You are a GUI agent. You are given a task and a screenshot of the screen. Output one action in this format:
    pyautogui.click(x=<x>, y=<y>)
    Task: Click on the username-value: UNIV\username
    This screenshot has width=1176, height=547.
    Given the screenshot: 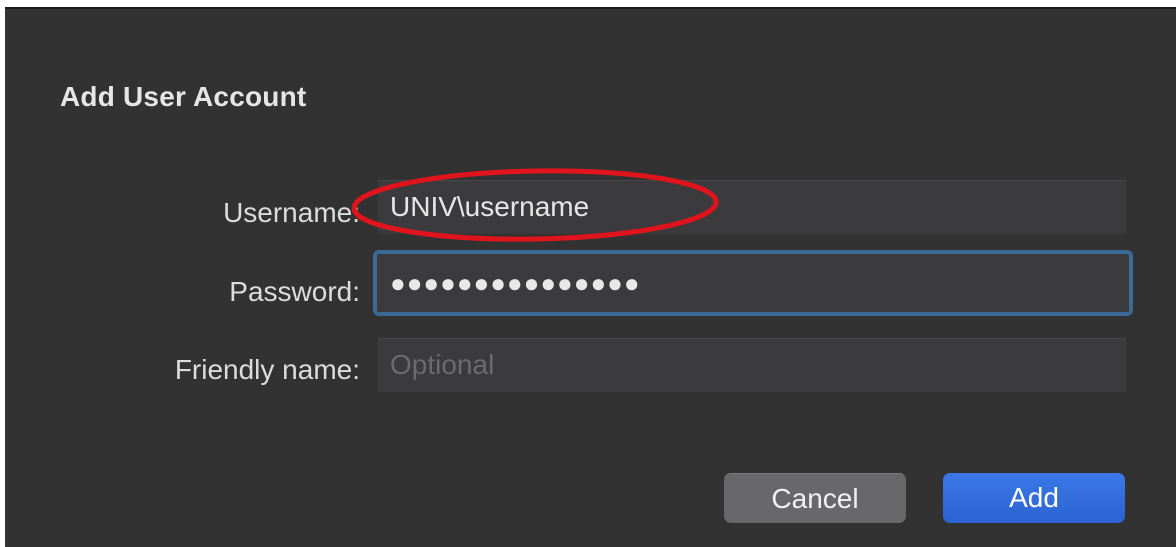 What is the action you would take?
    pyautogui.click(x=490, y=206)
    